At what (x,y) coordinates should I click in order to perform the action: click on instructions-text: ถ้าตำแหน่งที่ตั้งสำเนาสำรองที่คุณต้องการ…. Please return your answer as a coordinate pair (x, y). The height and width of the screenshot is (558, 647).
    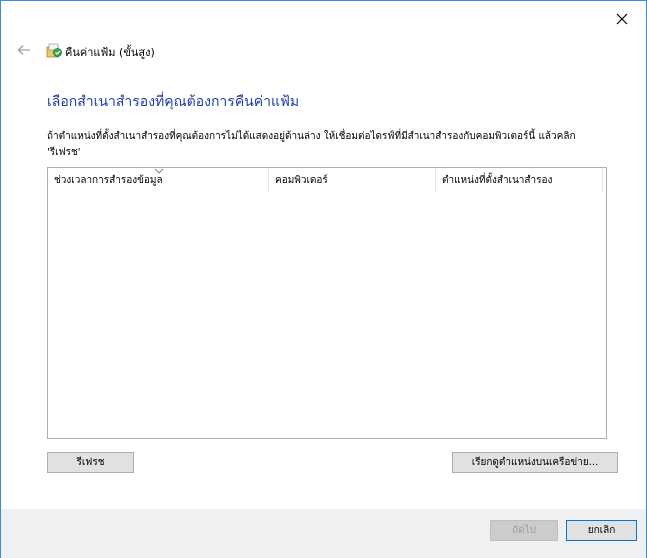
    Looking at the image, I should click on (311, 144).